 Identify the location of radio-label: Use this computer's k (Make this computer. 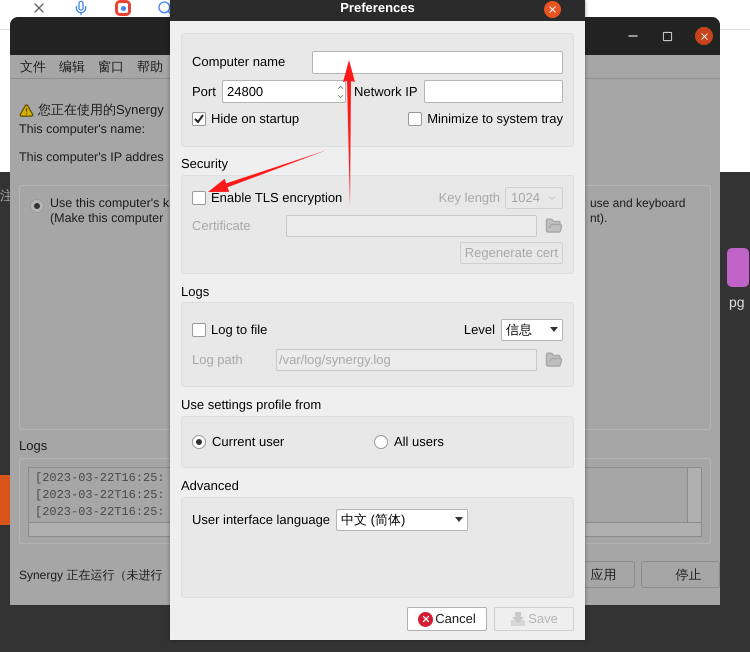
(110, 211).